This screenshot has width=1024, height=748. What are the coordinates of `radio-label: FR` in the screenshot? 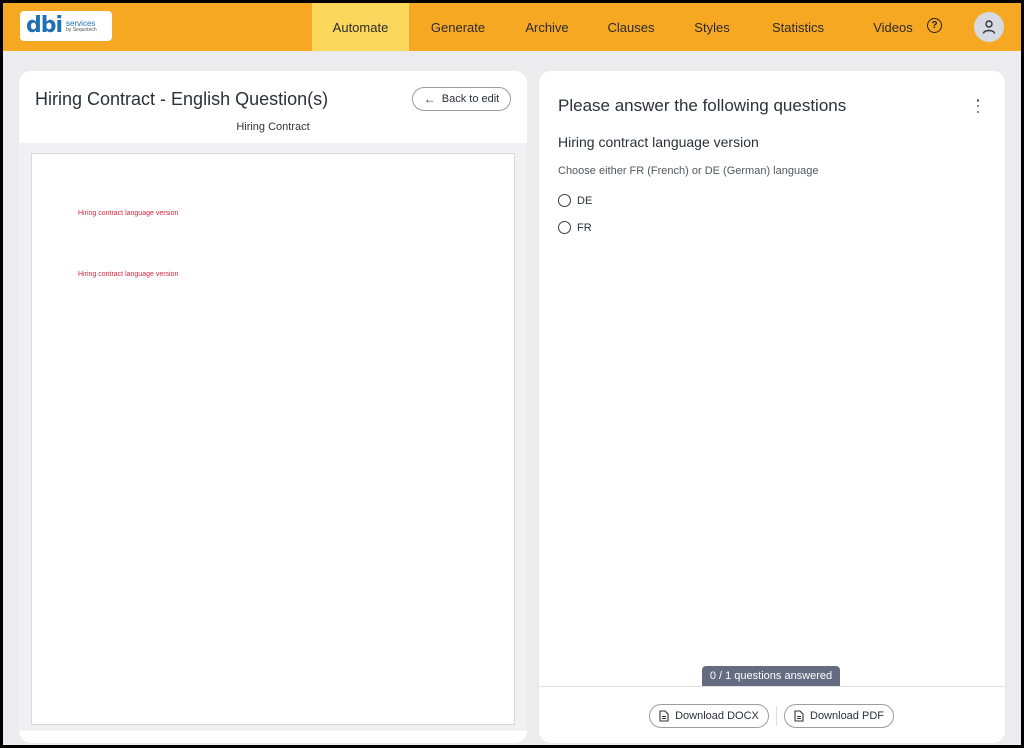 It's located at (584, 227).